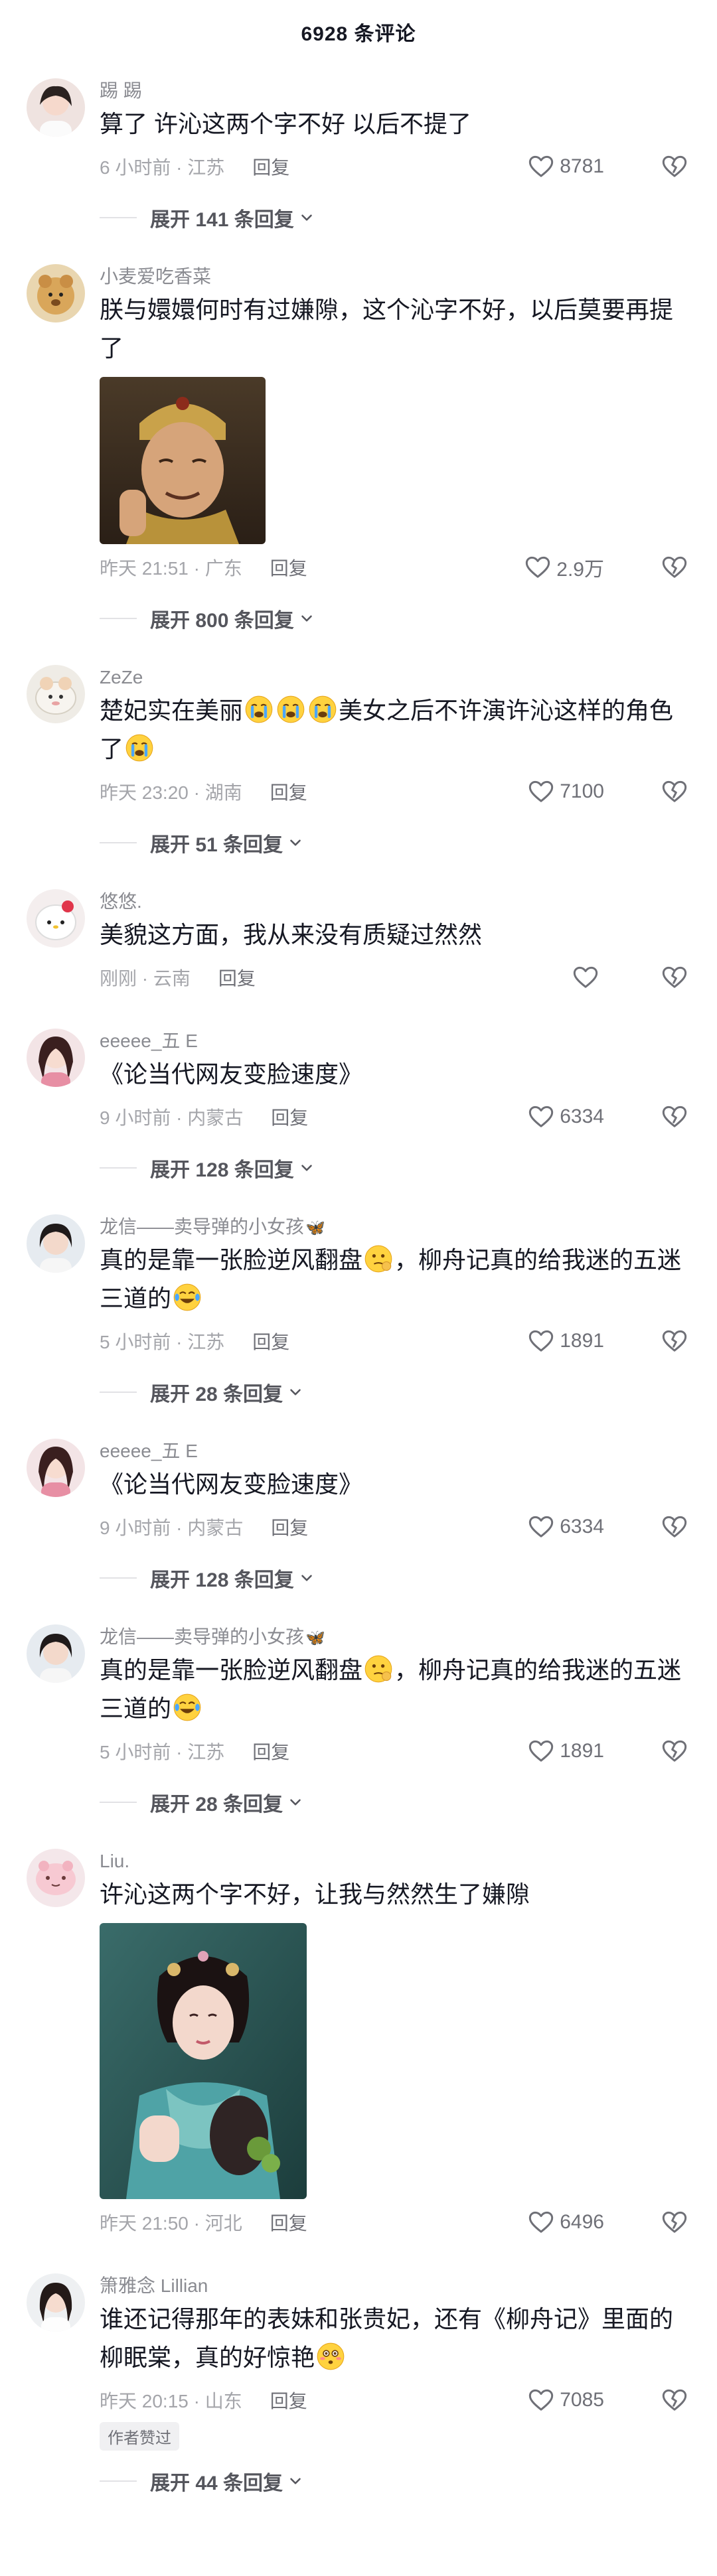 The height and width of the screenshot is (2576, 717). I want to click on time-location: 5 小时前 · 江苏, so click(162, 1752).